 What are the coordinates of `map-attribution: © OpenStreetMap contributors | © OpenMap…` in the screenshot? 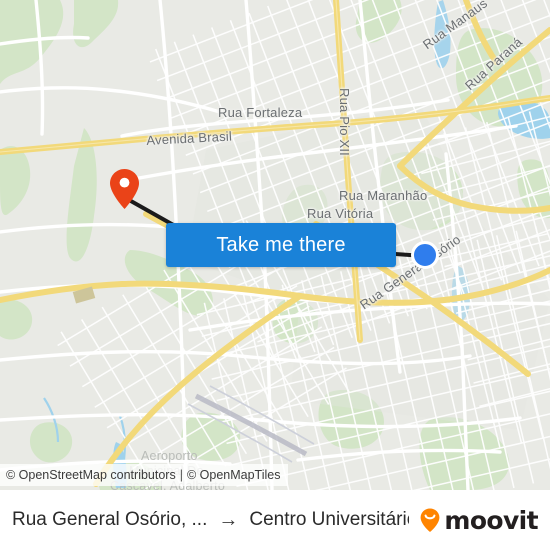 It's located at (144, 475).